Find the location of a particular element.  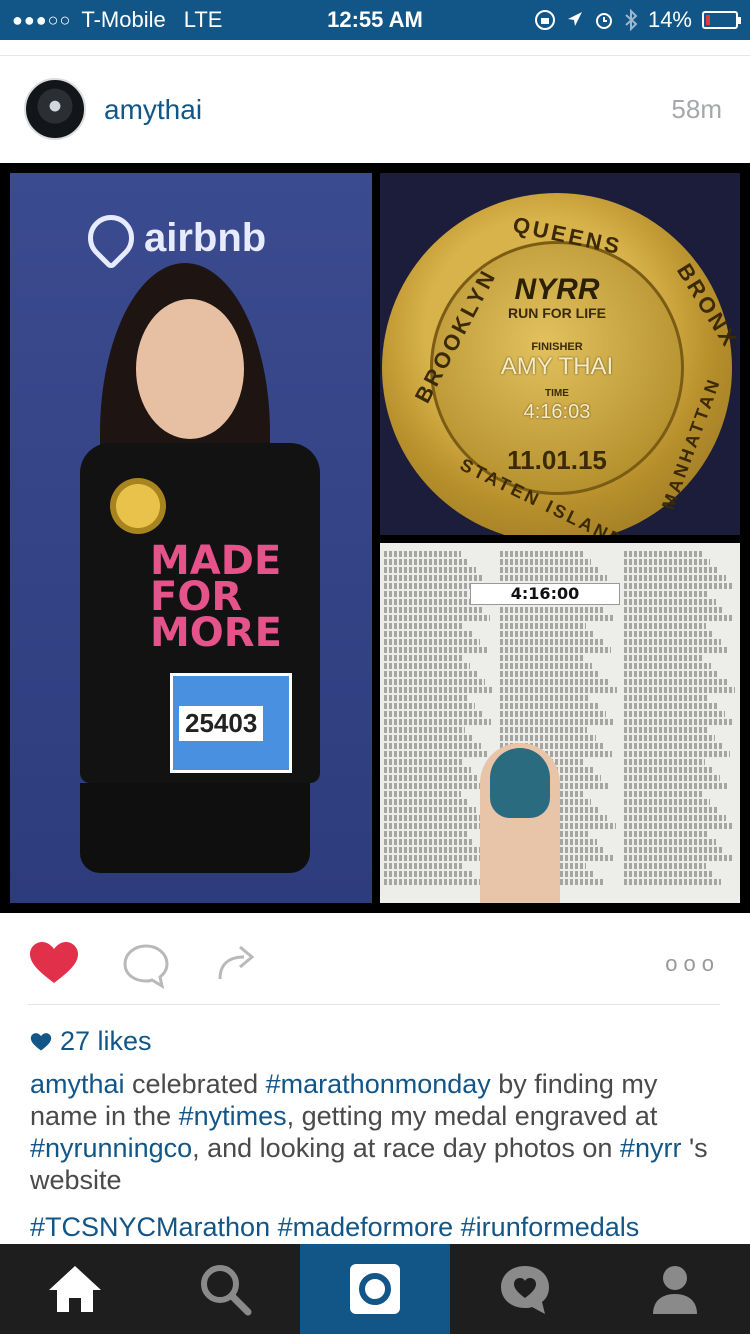

search-icon is located at coordinates (226, 1290).